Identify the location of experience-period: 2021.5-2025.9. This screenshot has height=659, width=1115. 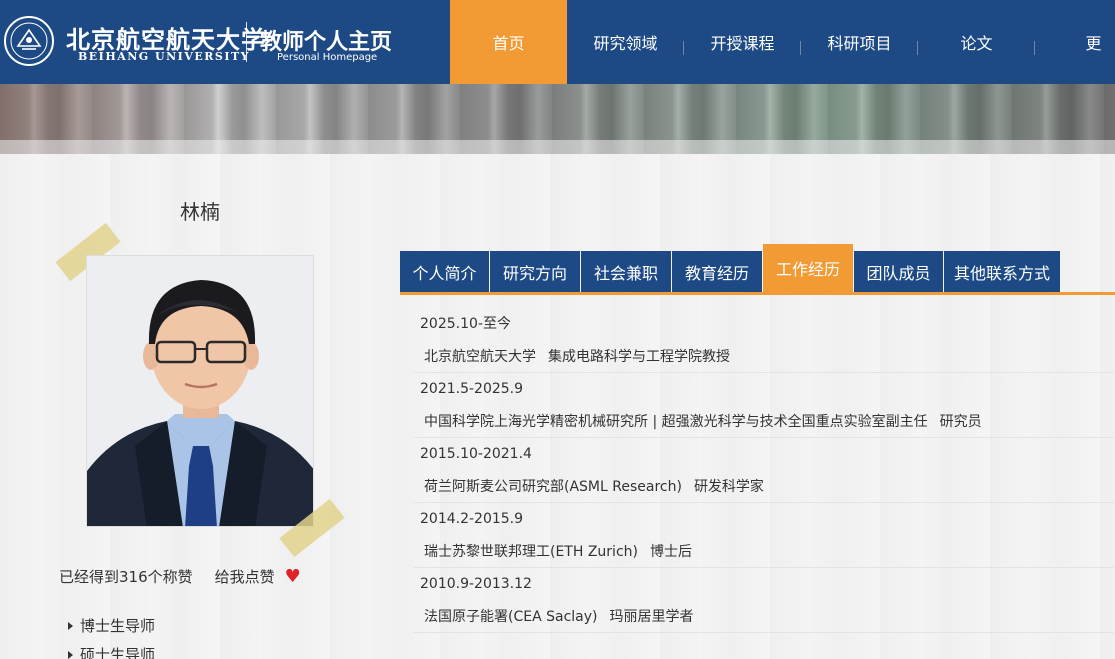
(472, 389).